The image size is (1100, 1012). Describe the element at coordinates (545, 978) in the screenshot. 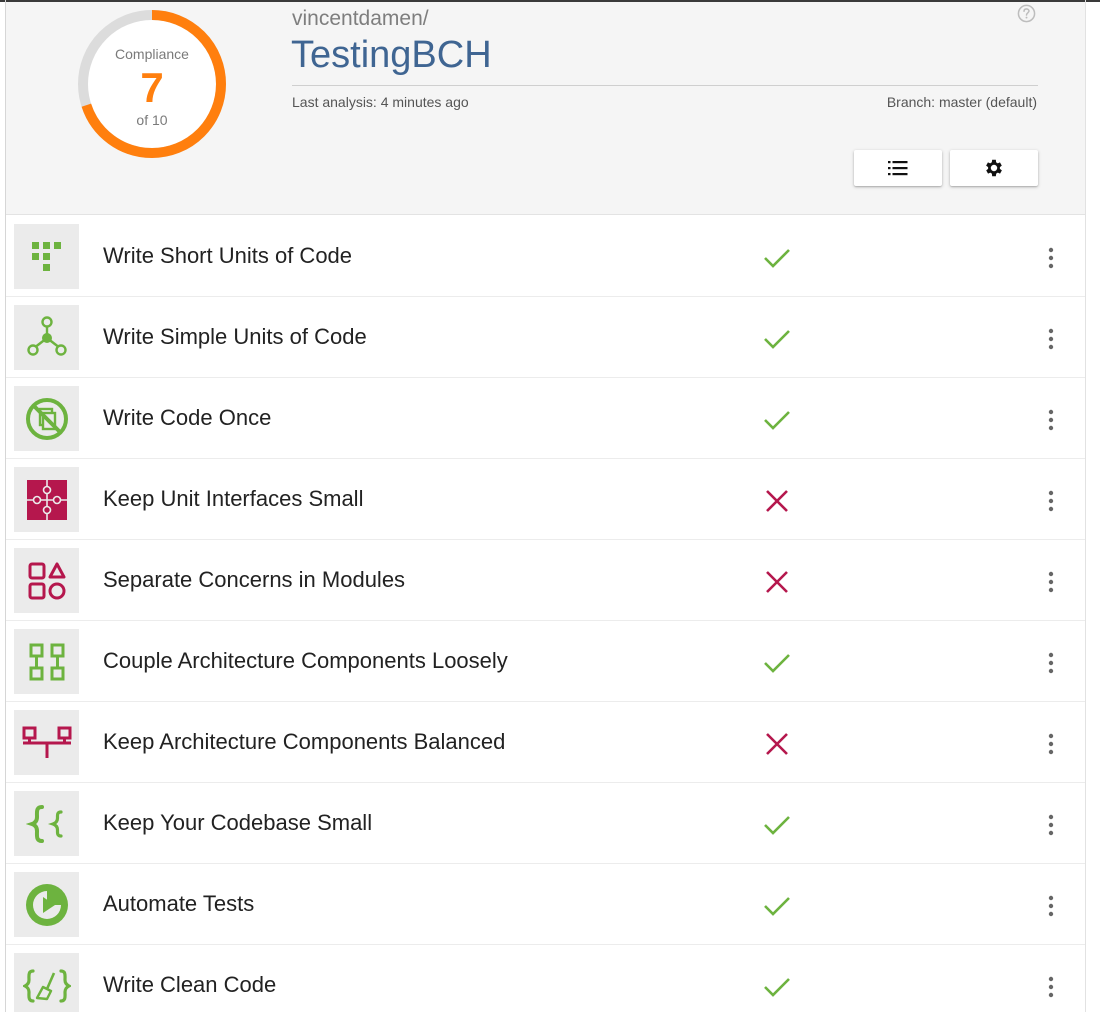

I see `guideline-row-clean-code: Write Clean Code` at that location.